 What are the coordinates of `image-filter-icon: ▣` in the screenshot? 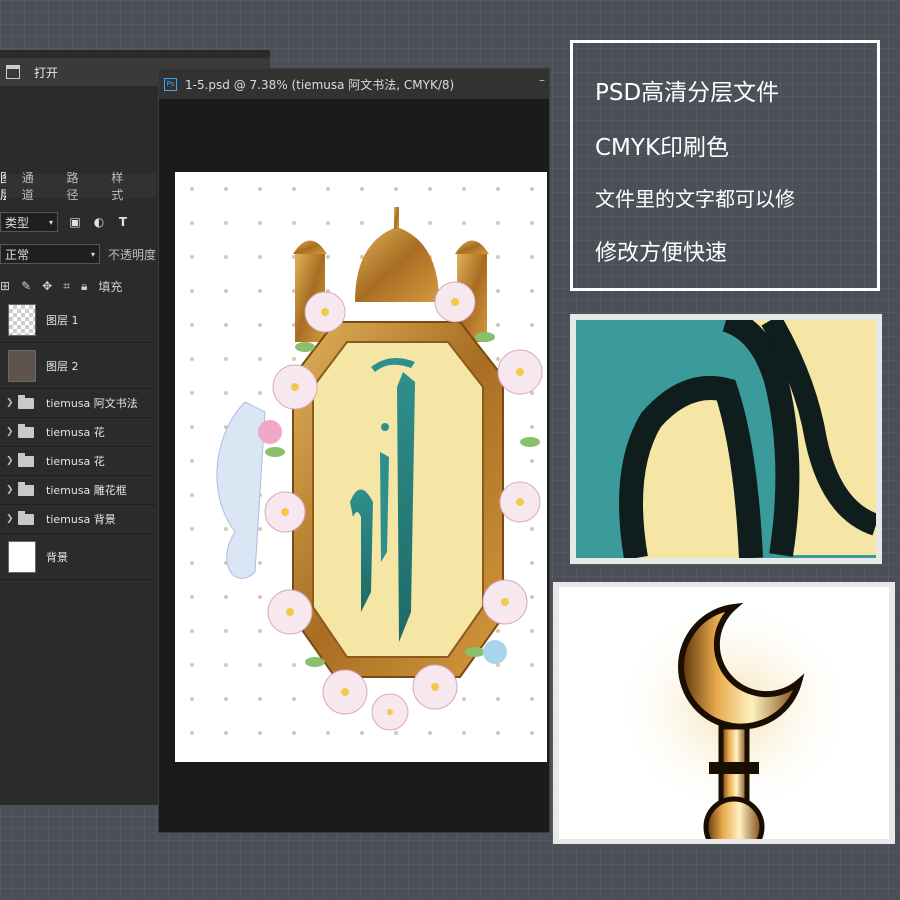 It's located at (75, 222).